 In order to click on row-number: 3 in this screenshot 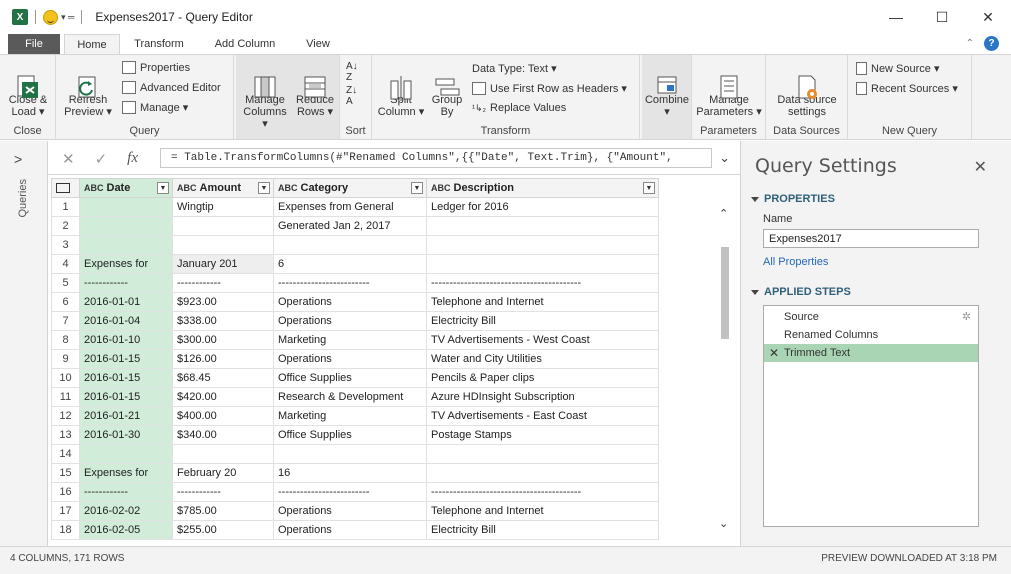, I will do `click(65, 245)`.